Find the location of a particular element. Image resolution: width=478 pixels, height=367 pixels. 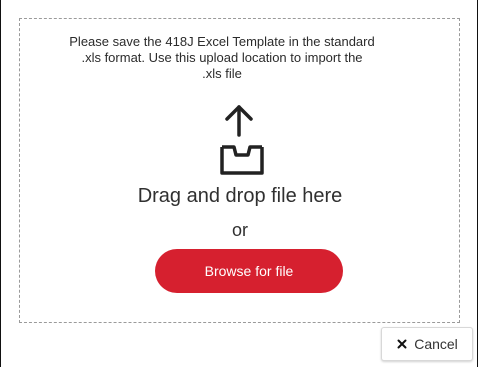

or-separator: or is located at coordinates (239, 230).